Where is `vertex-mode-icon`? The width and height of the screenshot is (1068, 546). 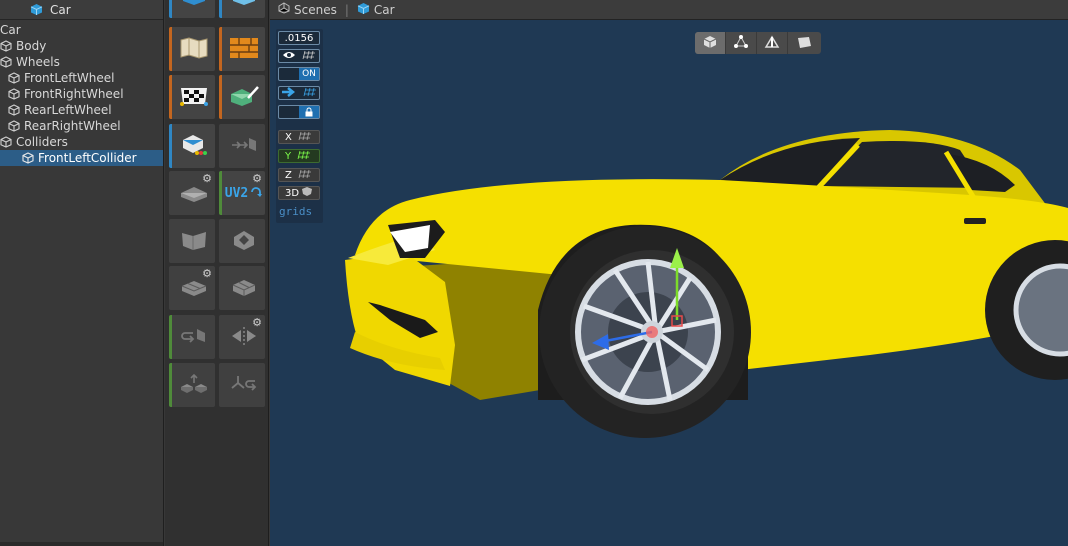 vertex-mode-icon is located at coordinates (741, 43).